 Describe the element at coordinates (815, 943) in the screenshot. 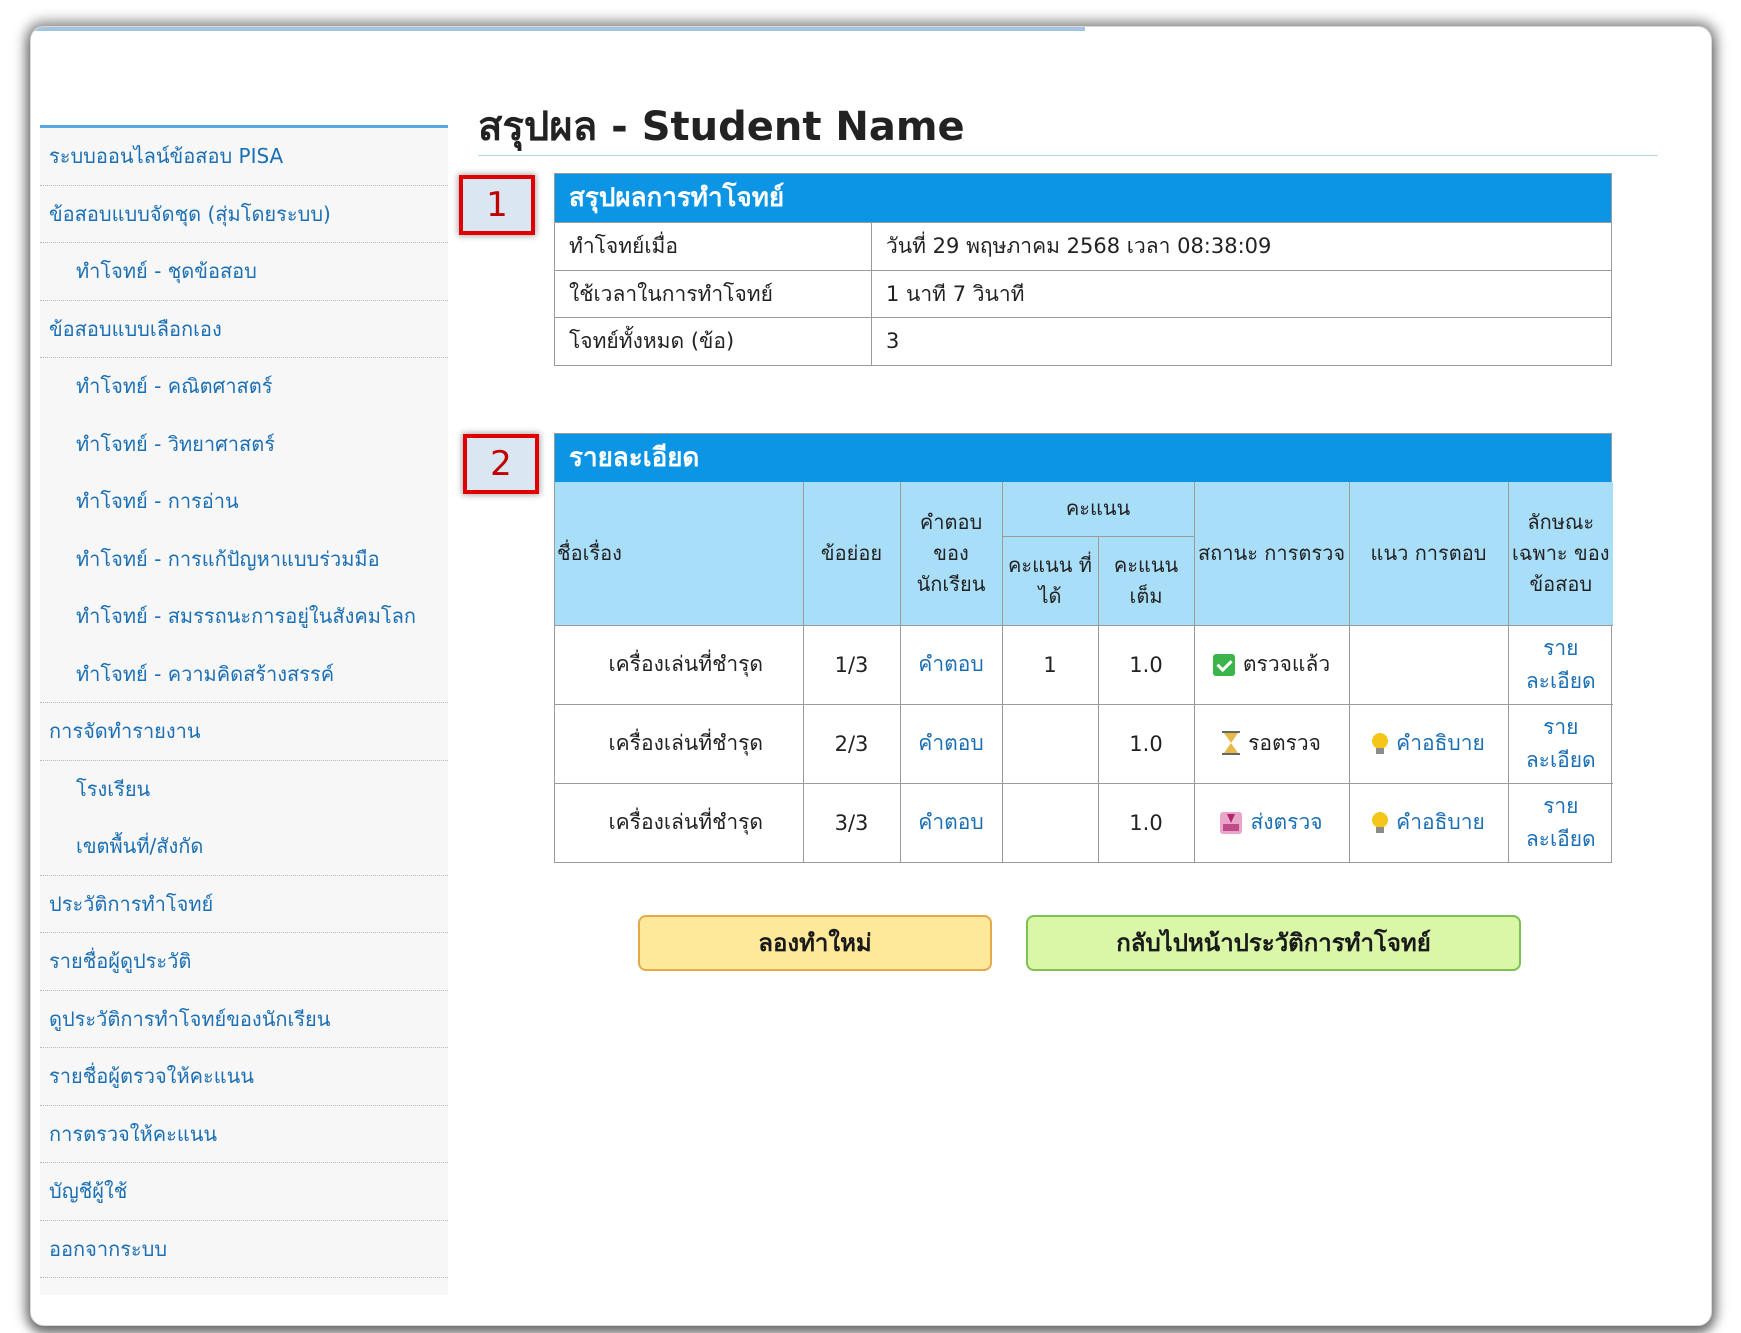

I see `retry-button: ลองทำใหม่` at that location.